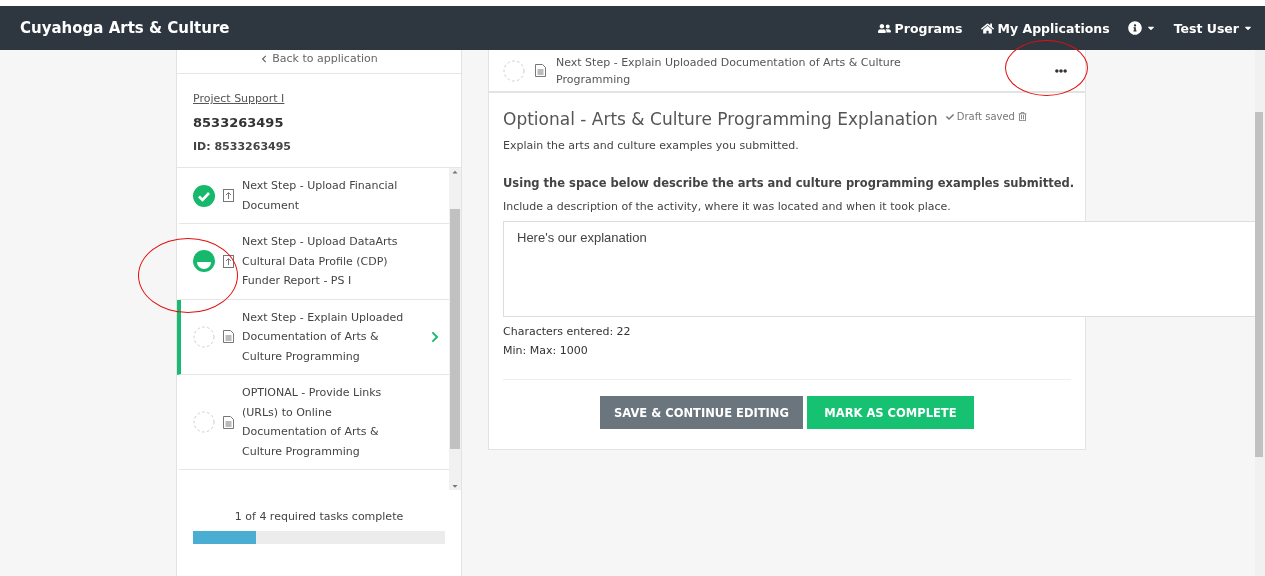  I want to click on save-button: SAVE & CONTINUE EDITING, so click(701, 412).